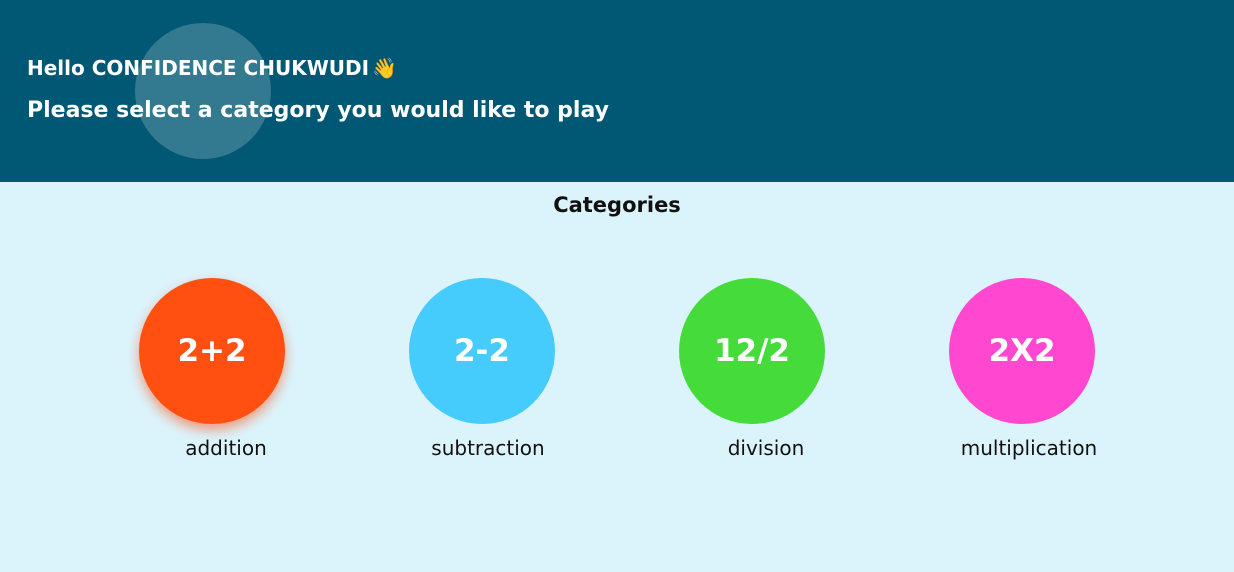  Describe the element at coordinates (1022, 351) in the screenshot. I see `multiplication-circle-button: 2X2` at that location.